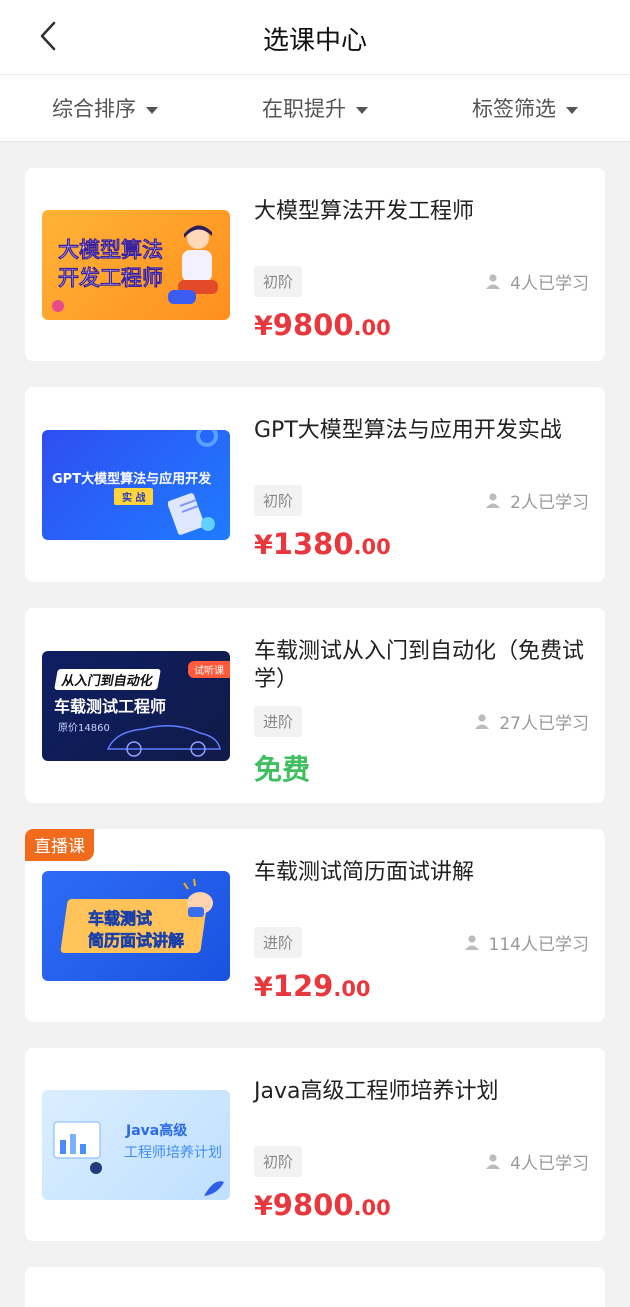 The width and height of the screenshot is (630, 1307). I want to click on thumb-text: 大模型算法, so click(111, 249).